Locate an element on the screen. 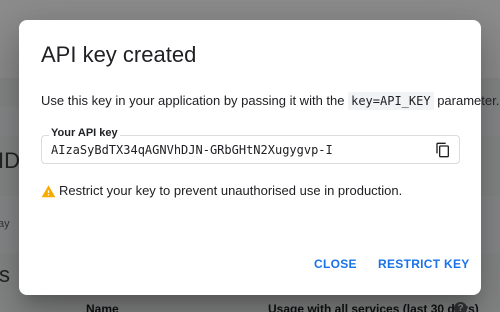 Image resolution: width=500 pixels, height=312 pixels. restrict-key-button: RESTRICT KEY is located at coordinates (424, 264).